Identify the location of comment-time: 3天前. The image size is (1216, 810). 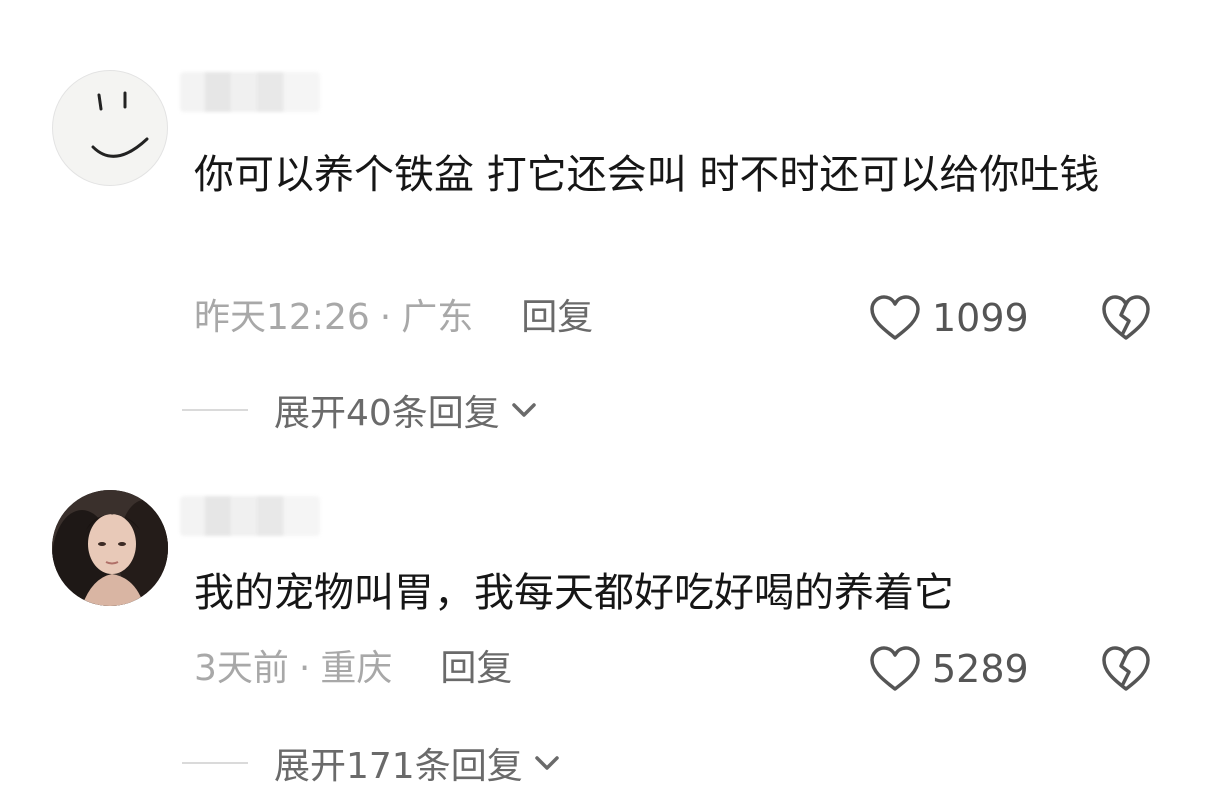
(241, 668).